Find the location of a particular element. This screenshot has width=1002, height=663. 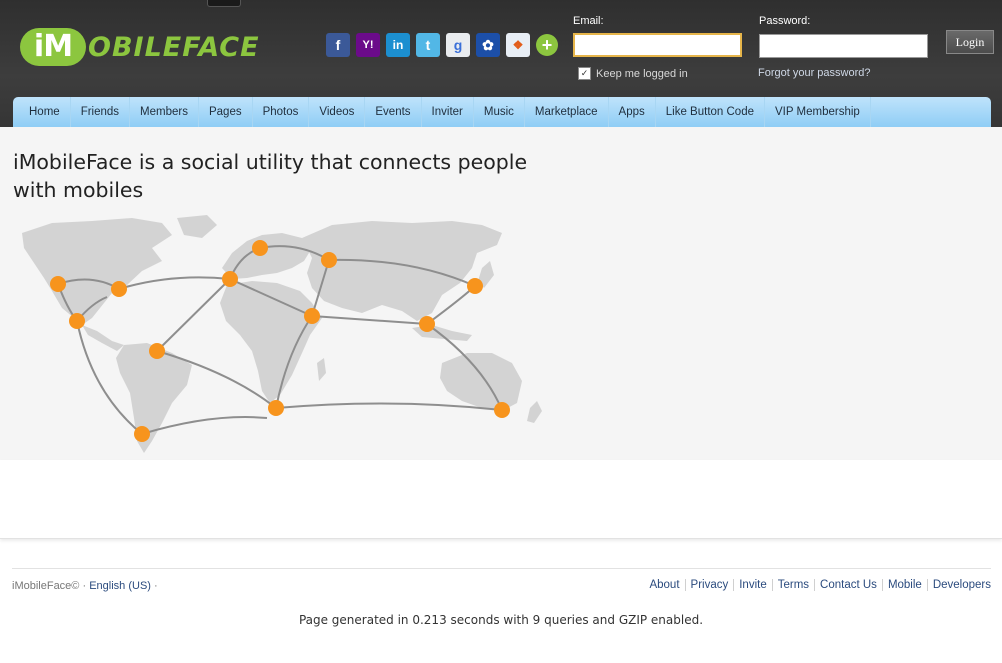

australia is located at coordinates (481, 382).